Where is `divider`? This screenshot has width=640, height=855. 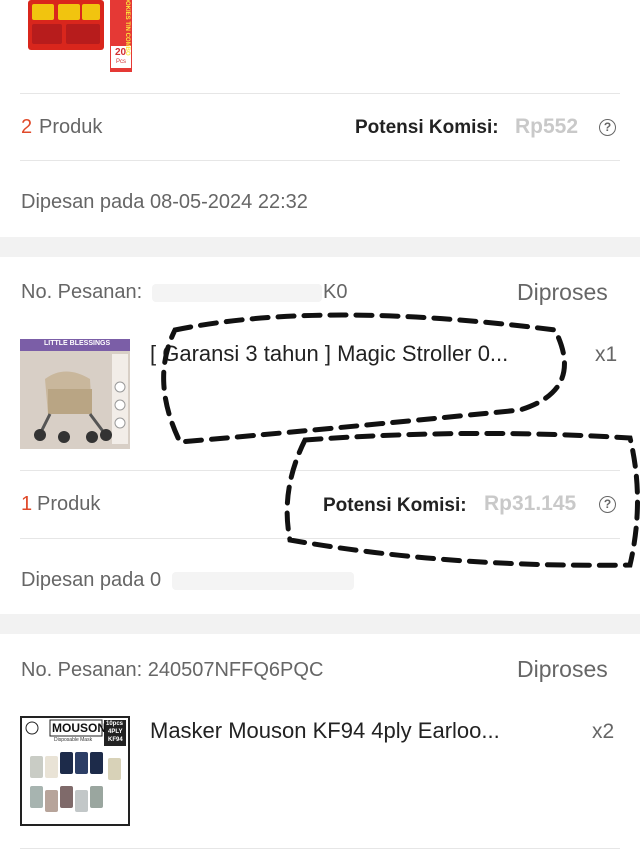 divider is located at coordinates (320, 848).